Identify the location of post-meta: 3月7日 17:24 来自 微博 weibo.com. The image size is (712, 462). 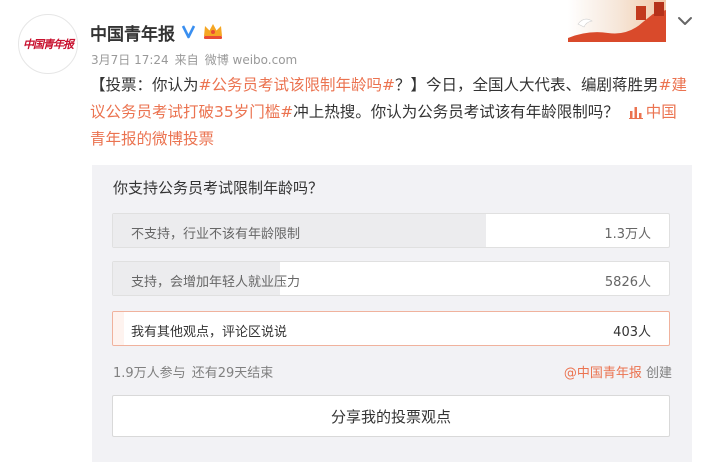
(194, 59).